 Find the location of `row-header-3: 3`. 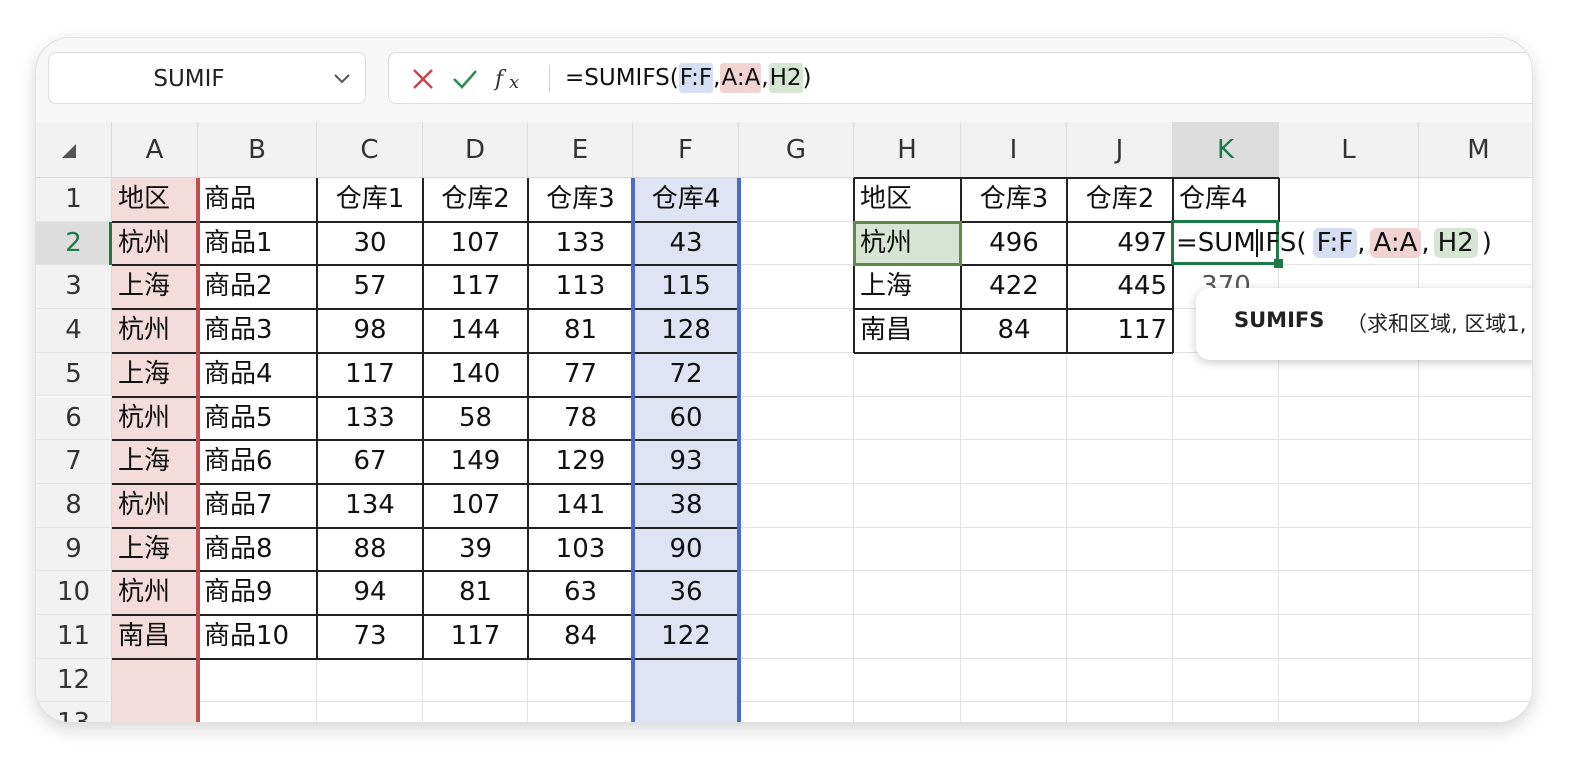

row-header-3: 3 is located at coordinates (74, 287).